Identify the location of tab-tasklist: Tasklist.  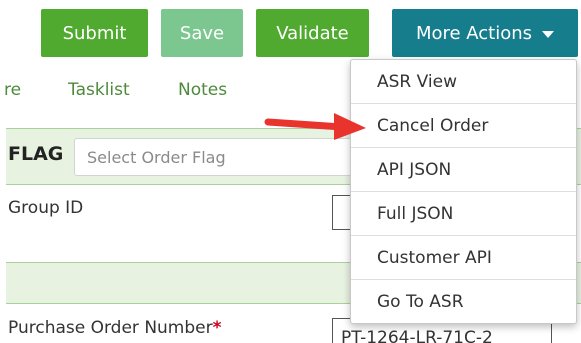
(99, 90).